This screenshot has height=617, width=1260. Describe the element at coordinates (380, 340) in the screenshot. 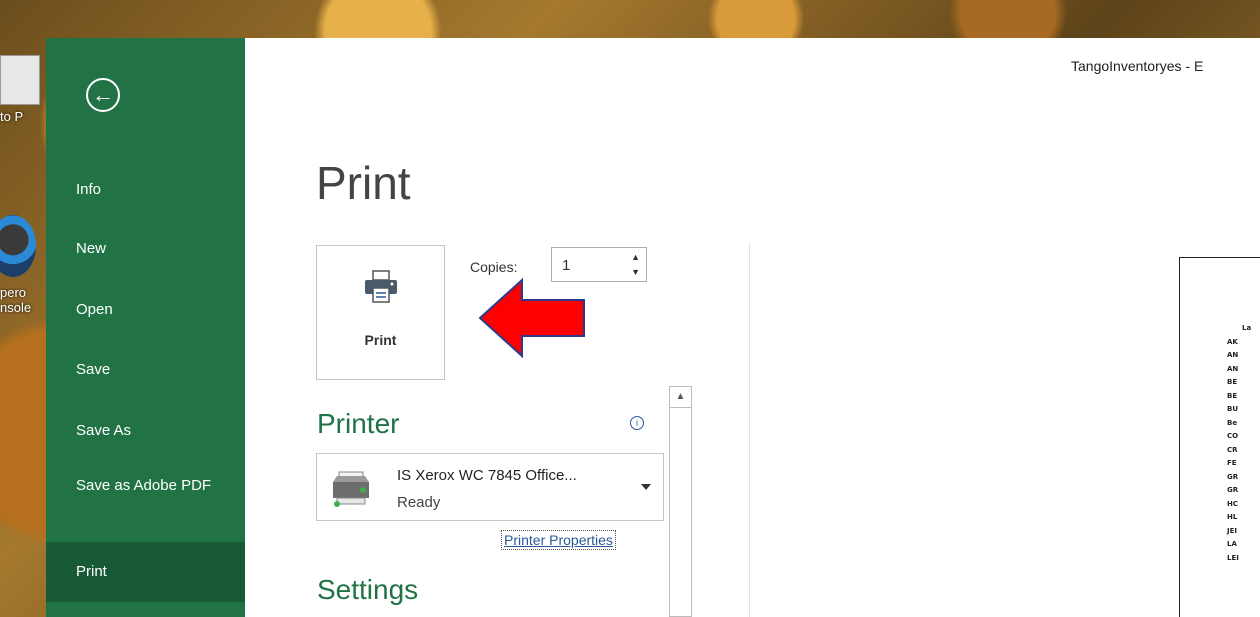

I see `print-button-label: Print` at that location.